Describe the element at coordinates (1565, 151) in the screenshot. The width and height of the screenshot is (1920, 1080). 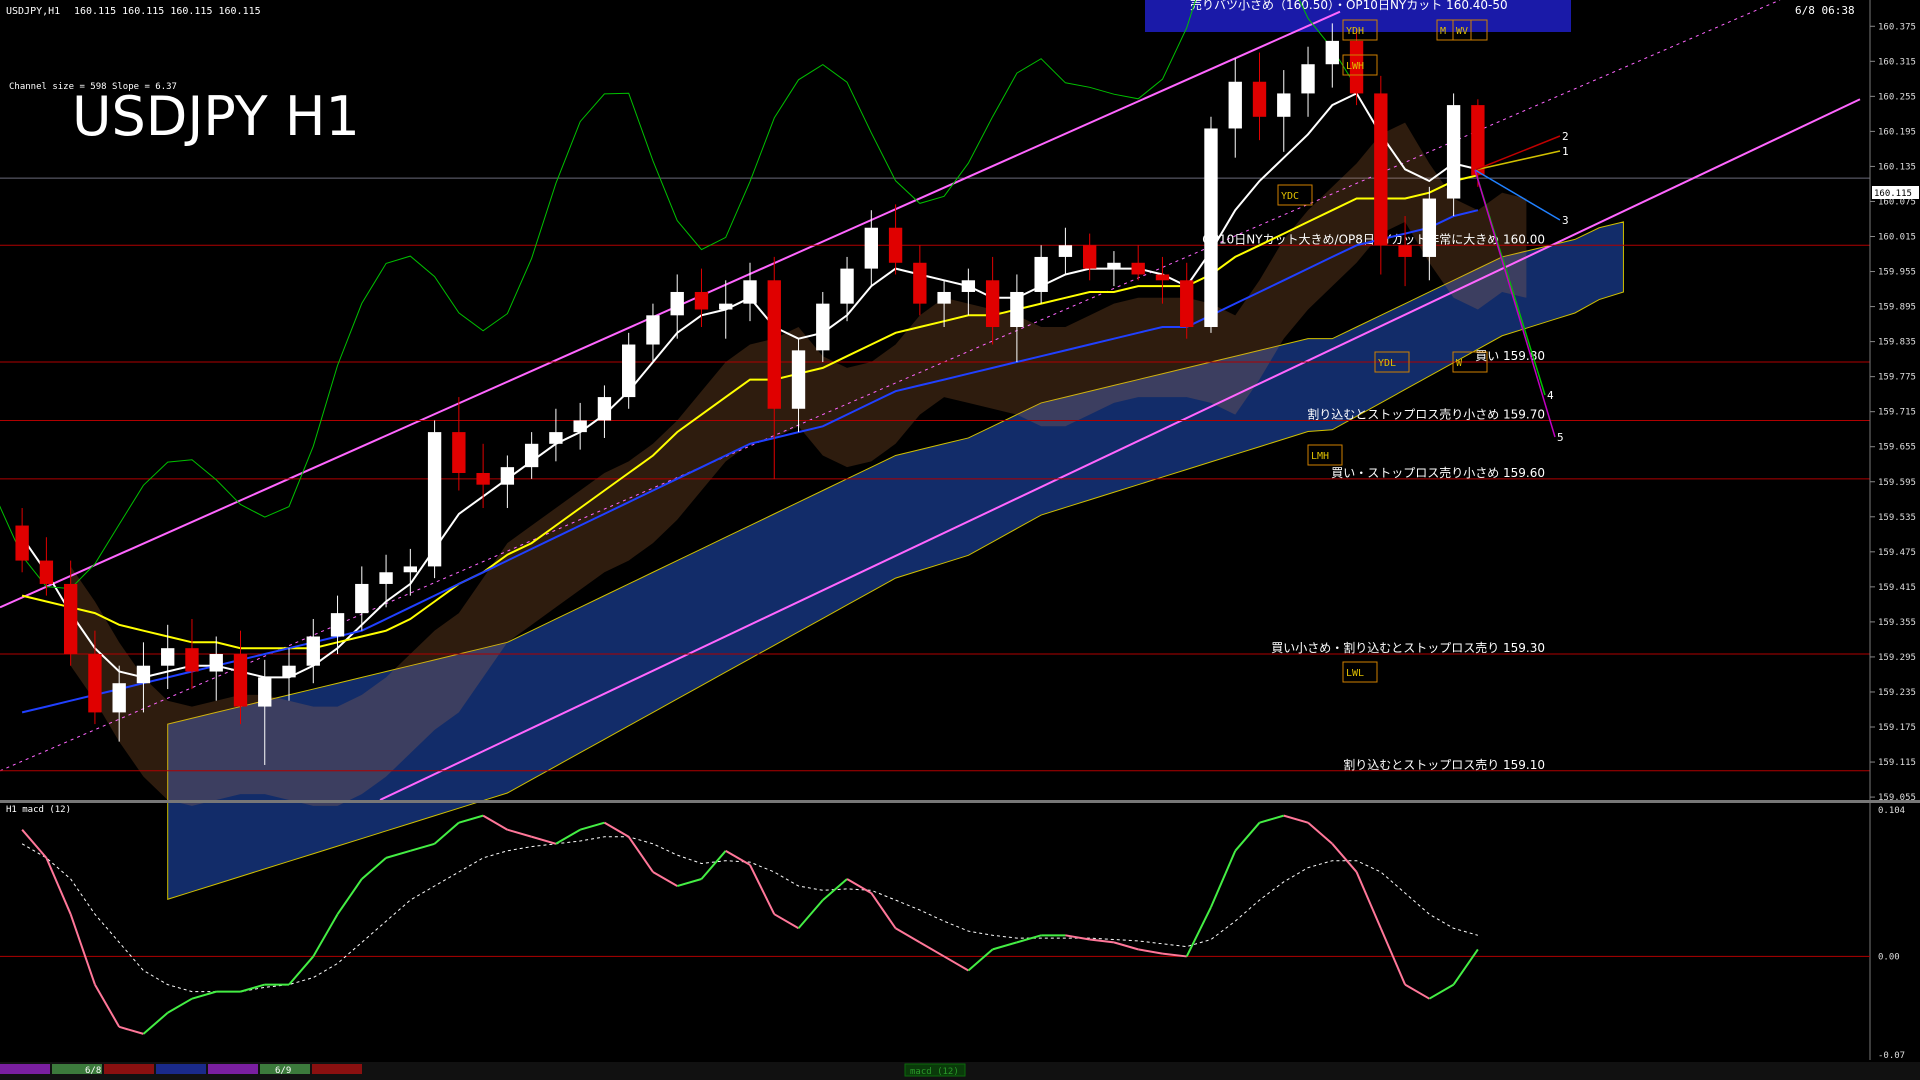
I see `projection-label: 1` at that location.